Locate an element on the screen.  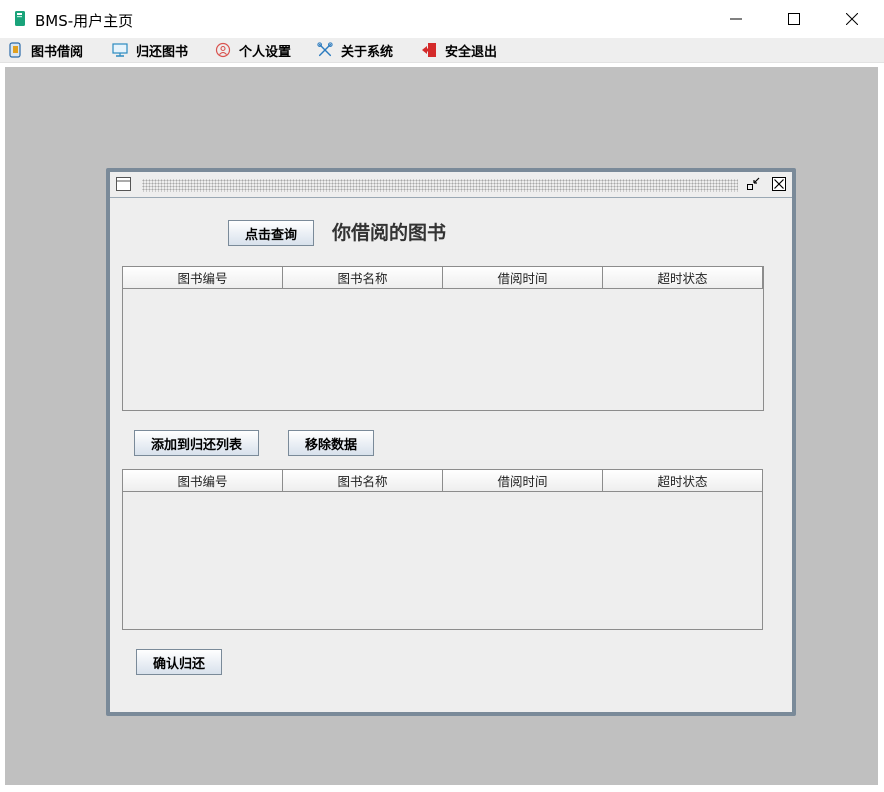
close-icon is located at coordinates (852, 19).